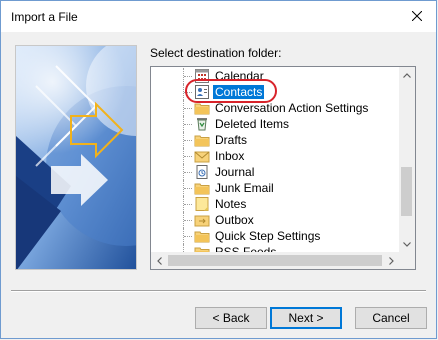 The image size is (438, 340). What do you see at coordinates (239, 92) in the screenshot?
I see `folder-label-selected: Contacts` at bounding box center [239, 92].